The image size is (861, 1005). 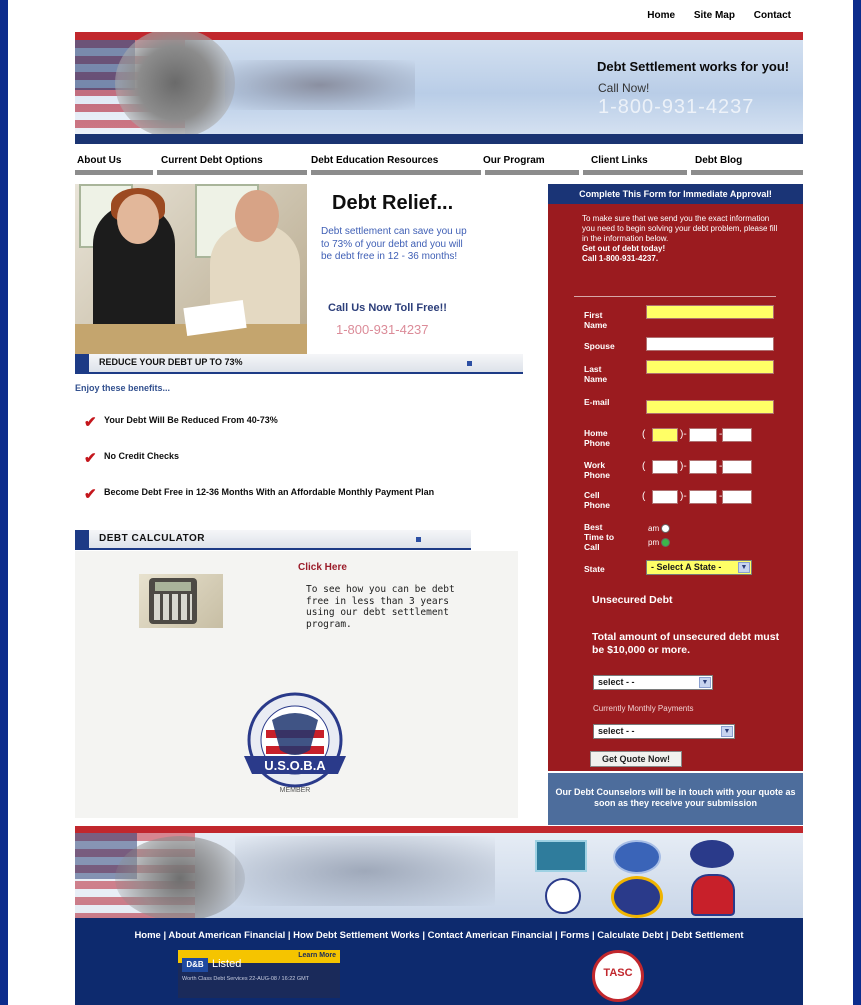 I want to click on top-links: Home Site Map Contact, so click(x=711, y=15).